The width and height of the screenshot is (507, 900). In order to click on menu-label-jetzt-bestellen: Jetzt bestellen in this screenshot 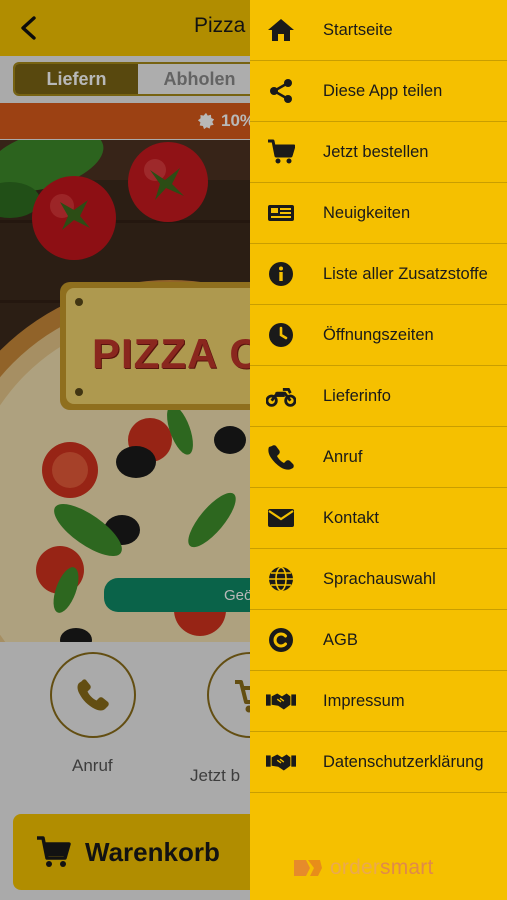, I will do `click(376, 152)`.